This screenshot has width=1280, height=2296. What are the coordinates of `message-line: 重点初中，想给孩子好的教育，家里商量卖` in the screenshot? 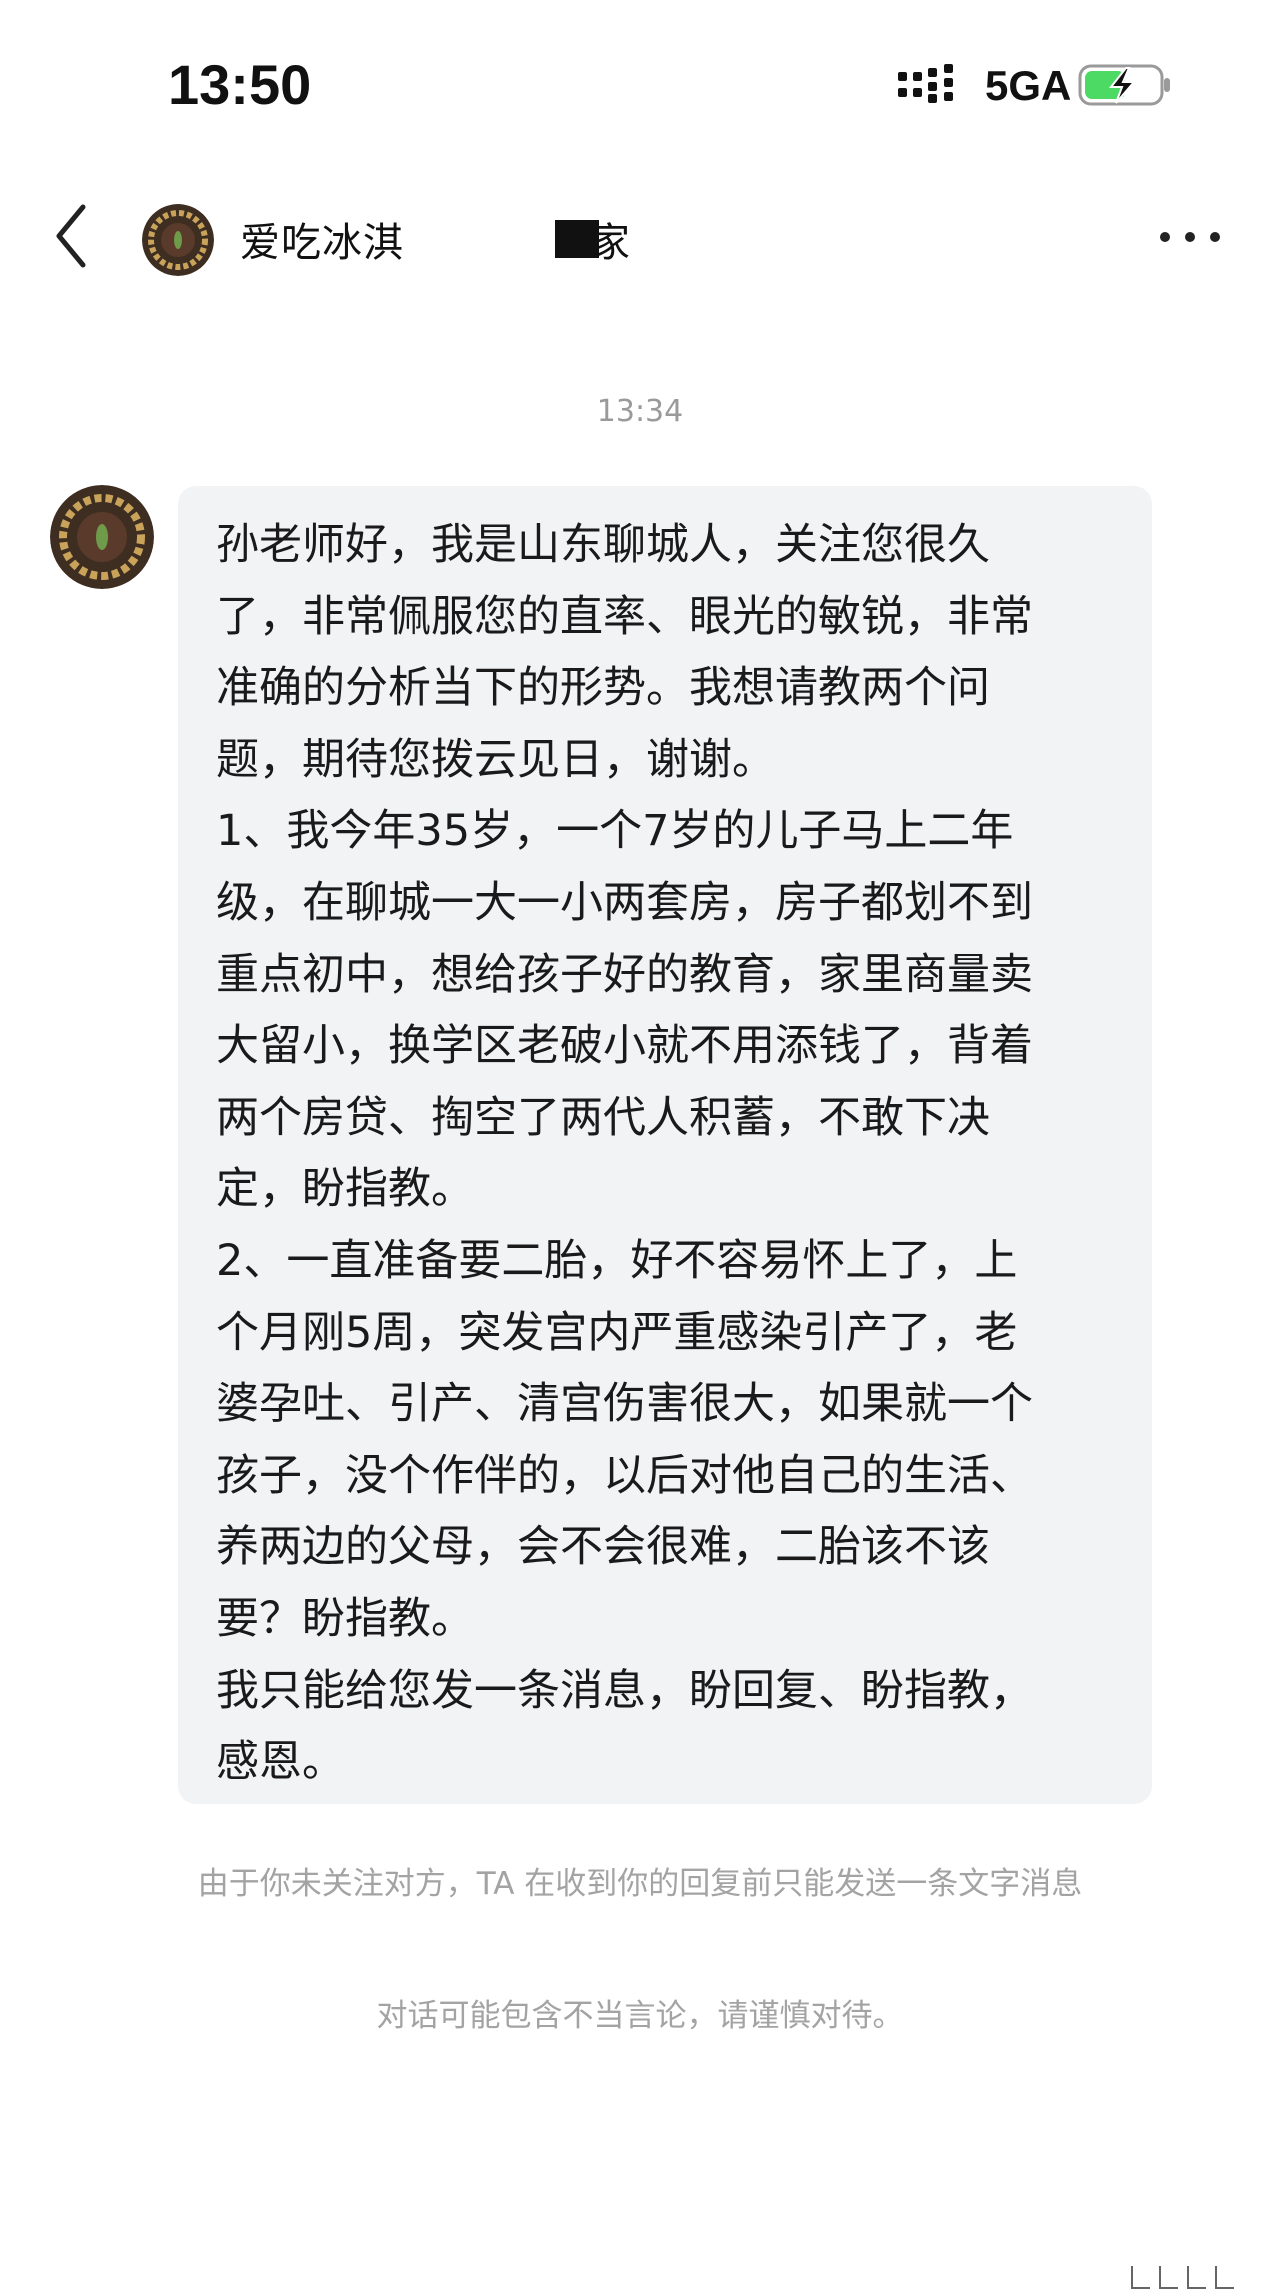 It's located at (624, 974).